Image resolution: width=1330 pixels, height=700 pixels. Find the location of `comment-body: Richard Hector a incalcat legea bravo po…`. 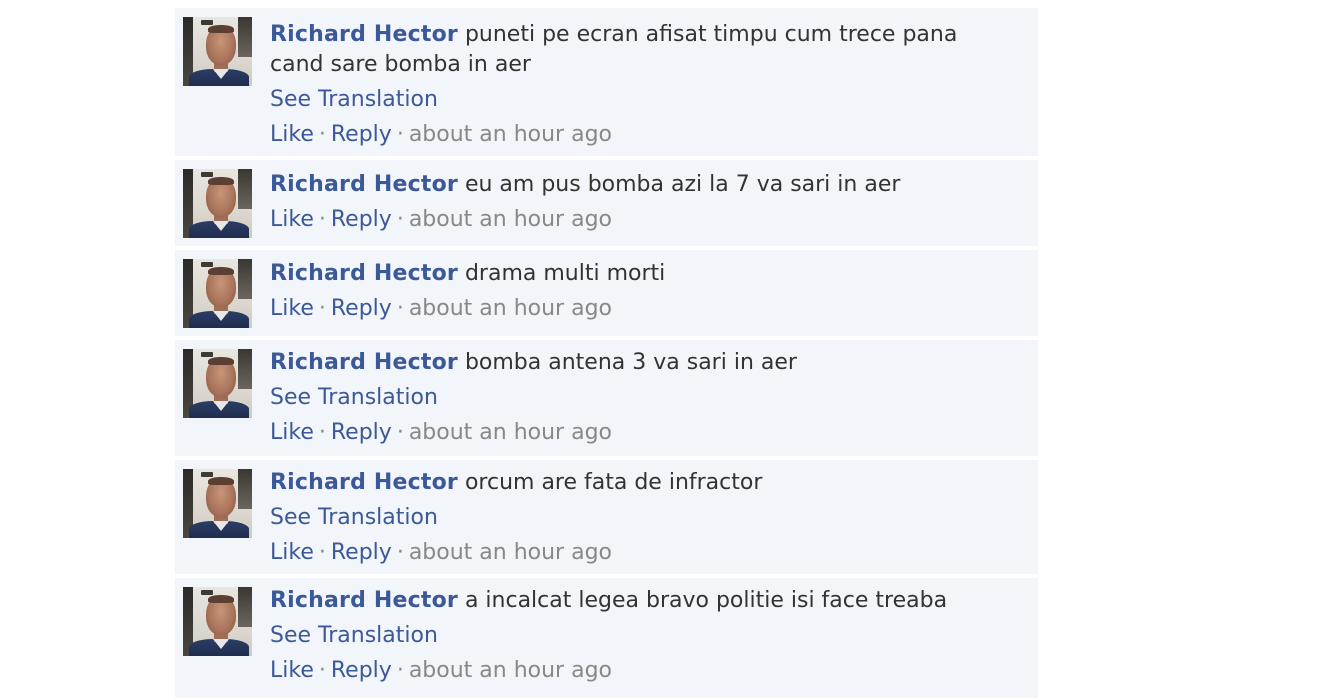

comment-body: Richard Hector a incalcat legea bravo po… is located at coordinates (635, 636).